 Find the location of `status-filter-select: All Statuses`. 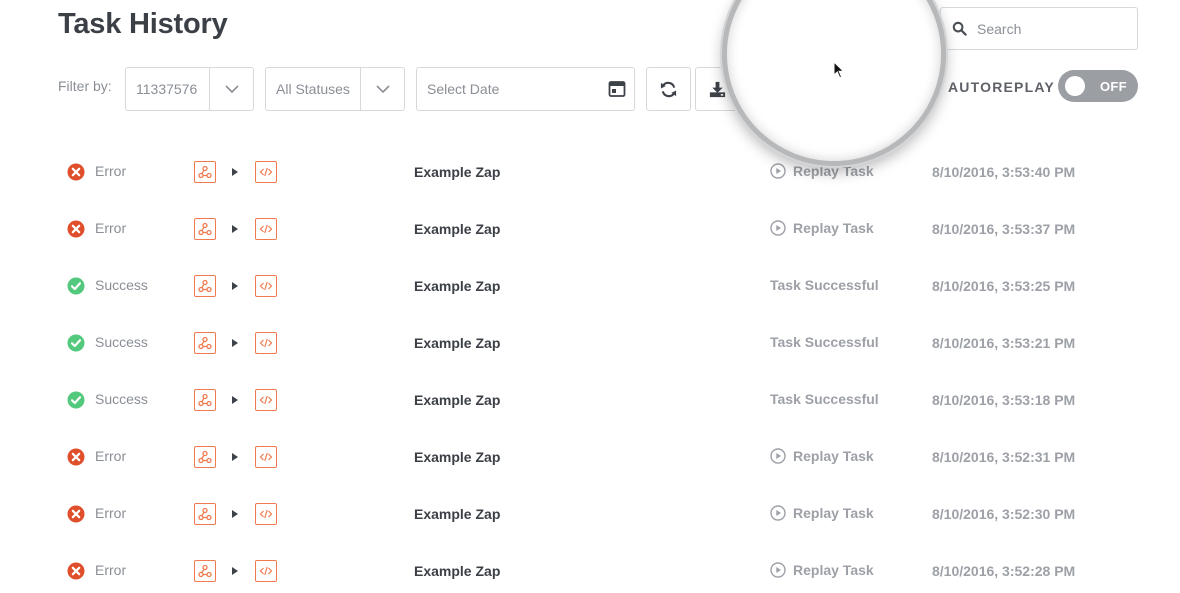

status-filter-select: All Statuses is located at coordinates (335, 89).